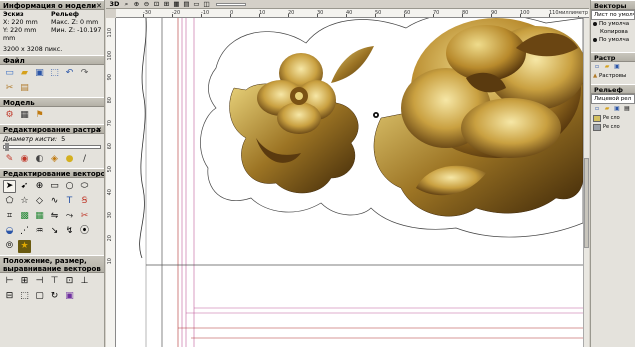 The height and width of the screenshot is (347, 635). I want to click on offset-icon: ▦, so click(39, 216).